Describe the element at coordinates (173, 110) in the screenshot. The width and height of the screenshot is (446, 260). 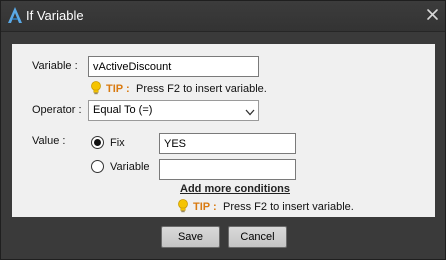
I see `operator-dropdown: Equal To (=)` at that location.